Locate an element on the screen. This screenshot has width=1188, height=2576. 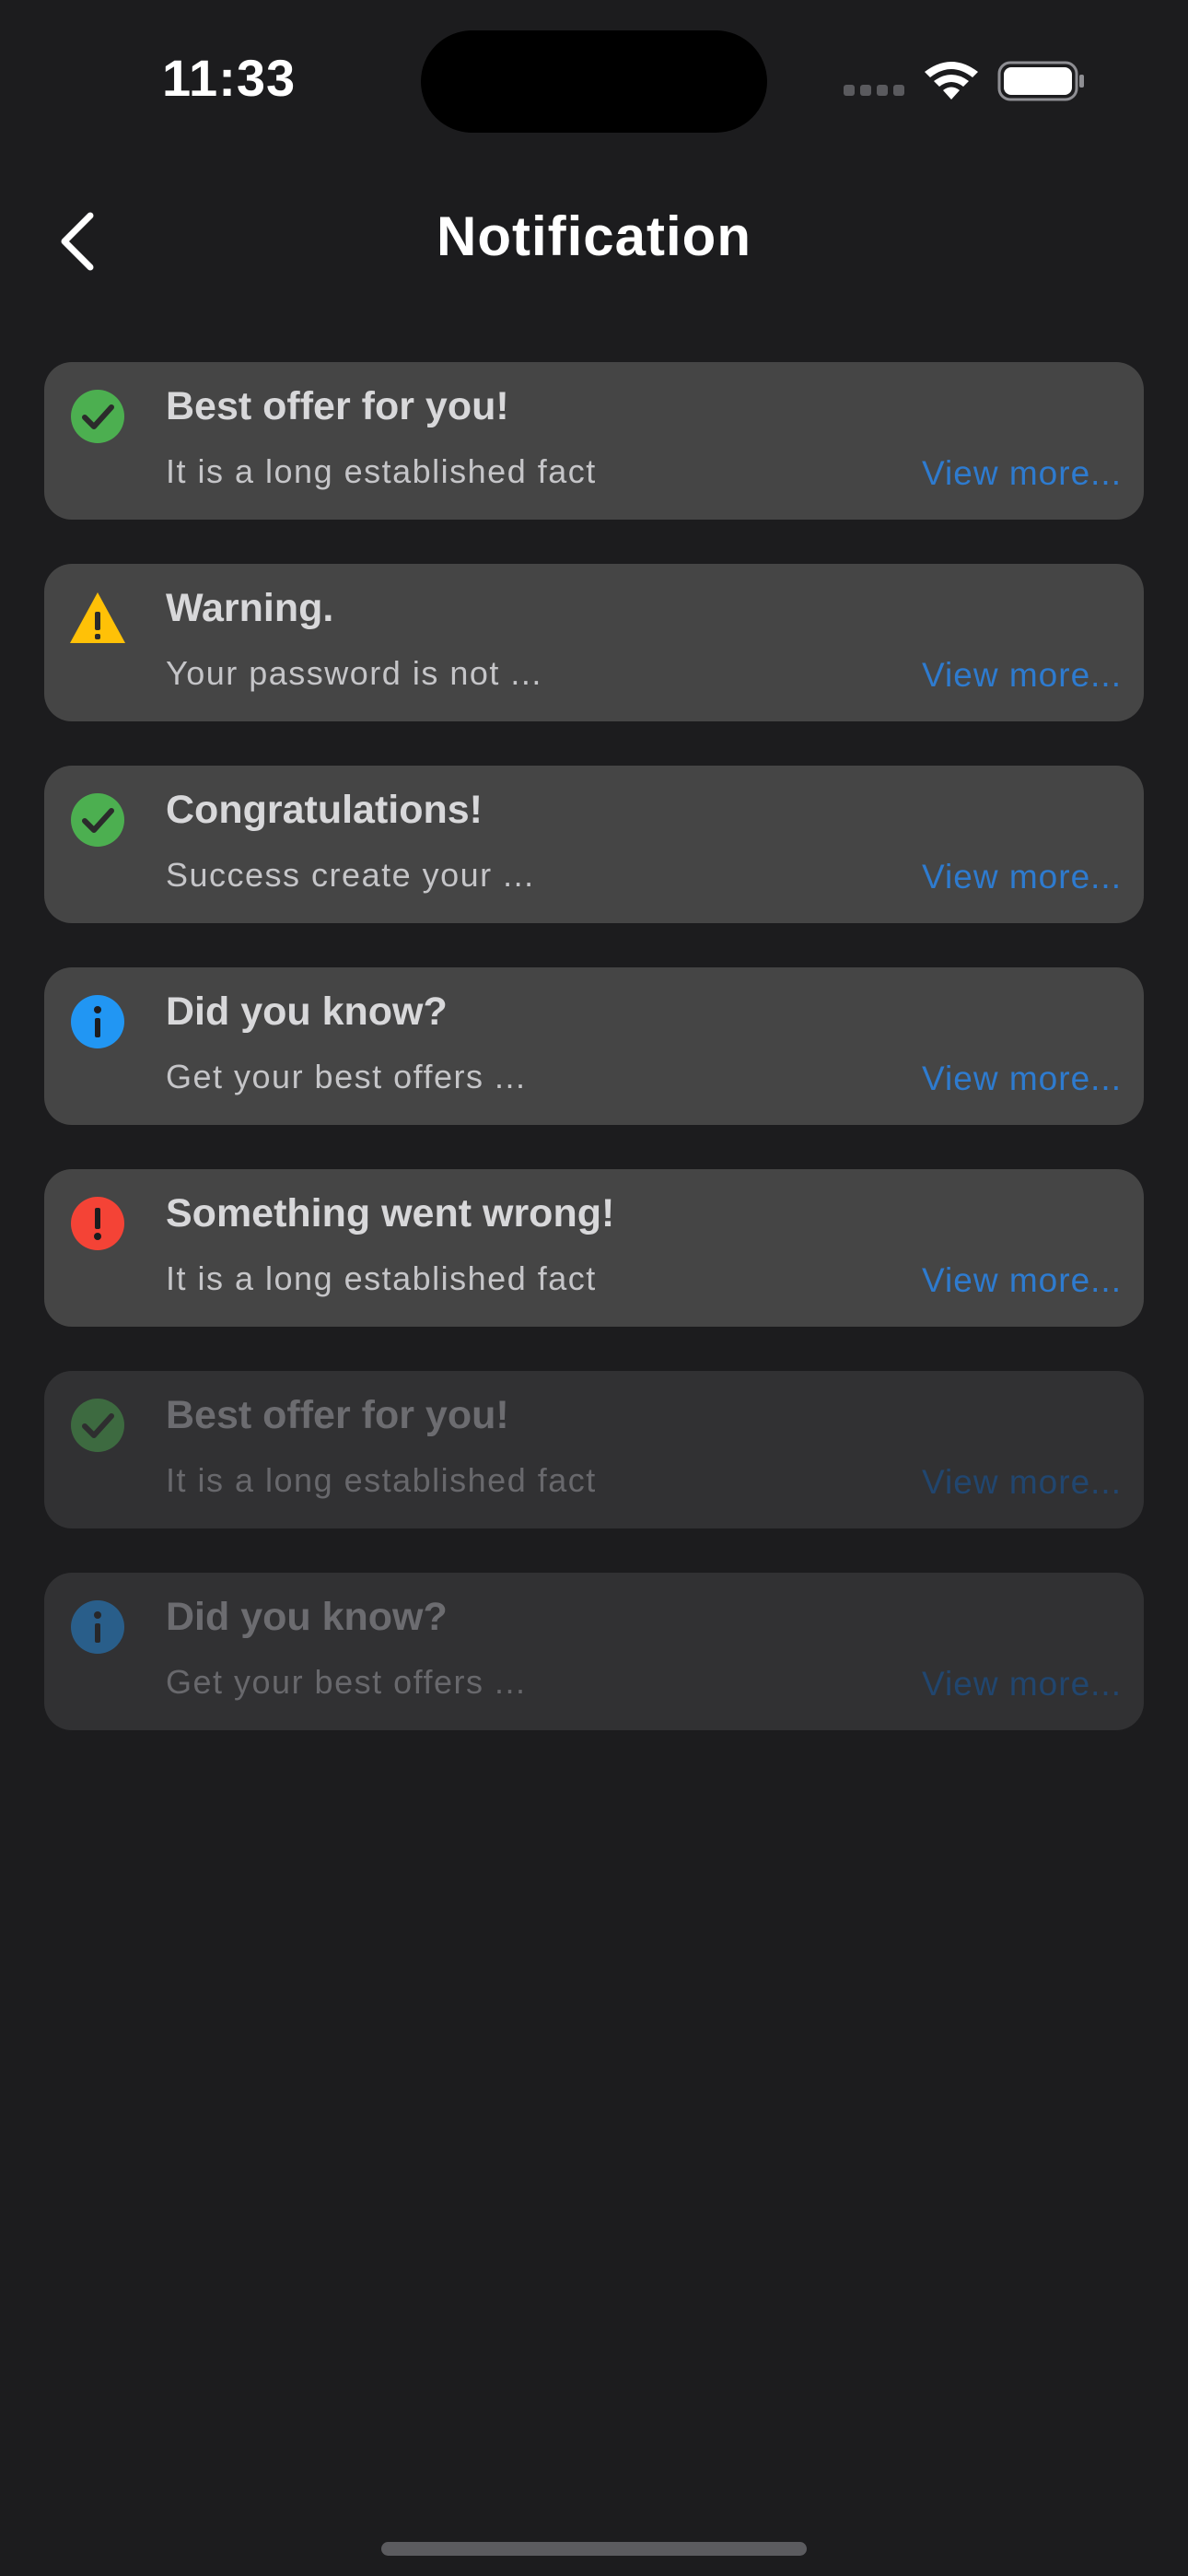
warning-triangle-icon is located at coordinates (97, 617).